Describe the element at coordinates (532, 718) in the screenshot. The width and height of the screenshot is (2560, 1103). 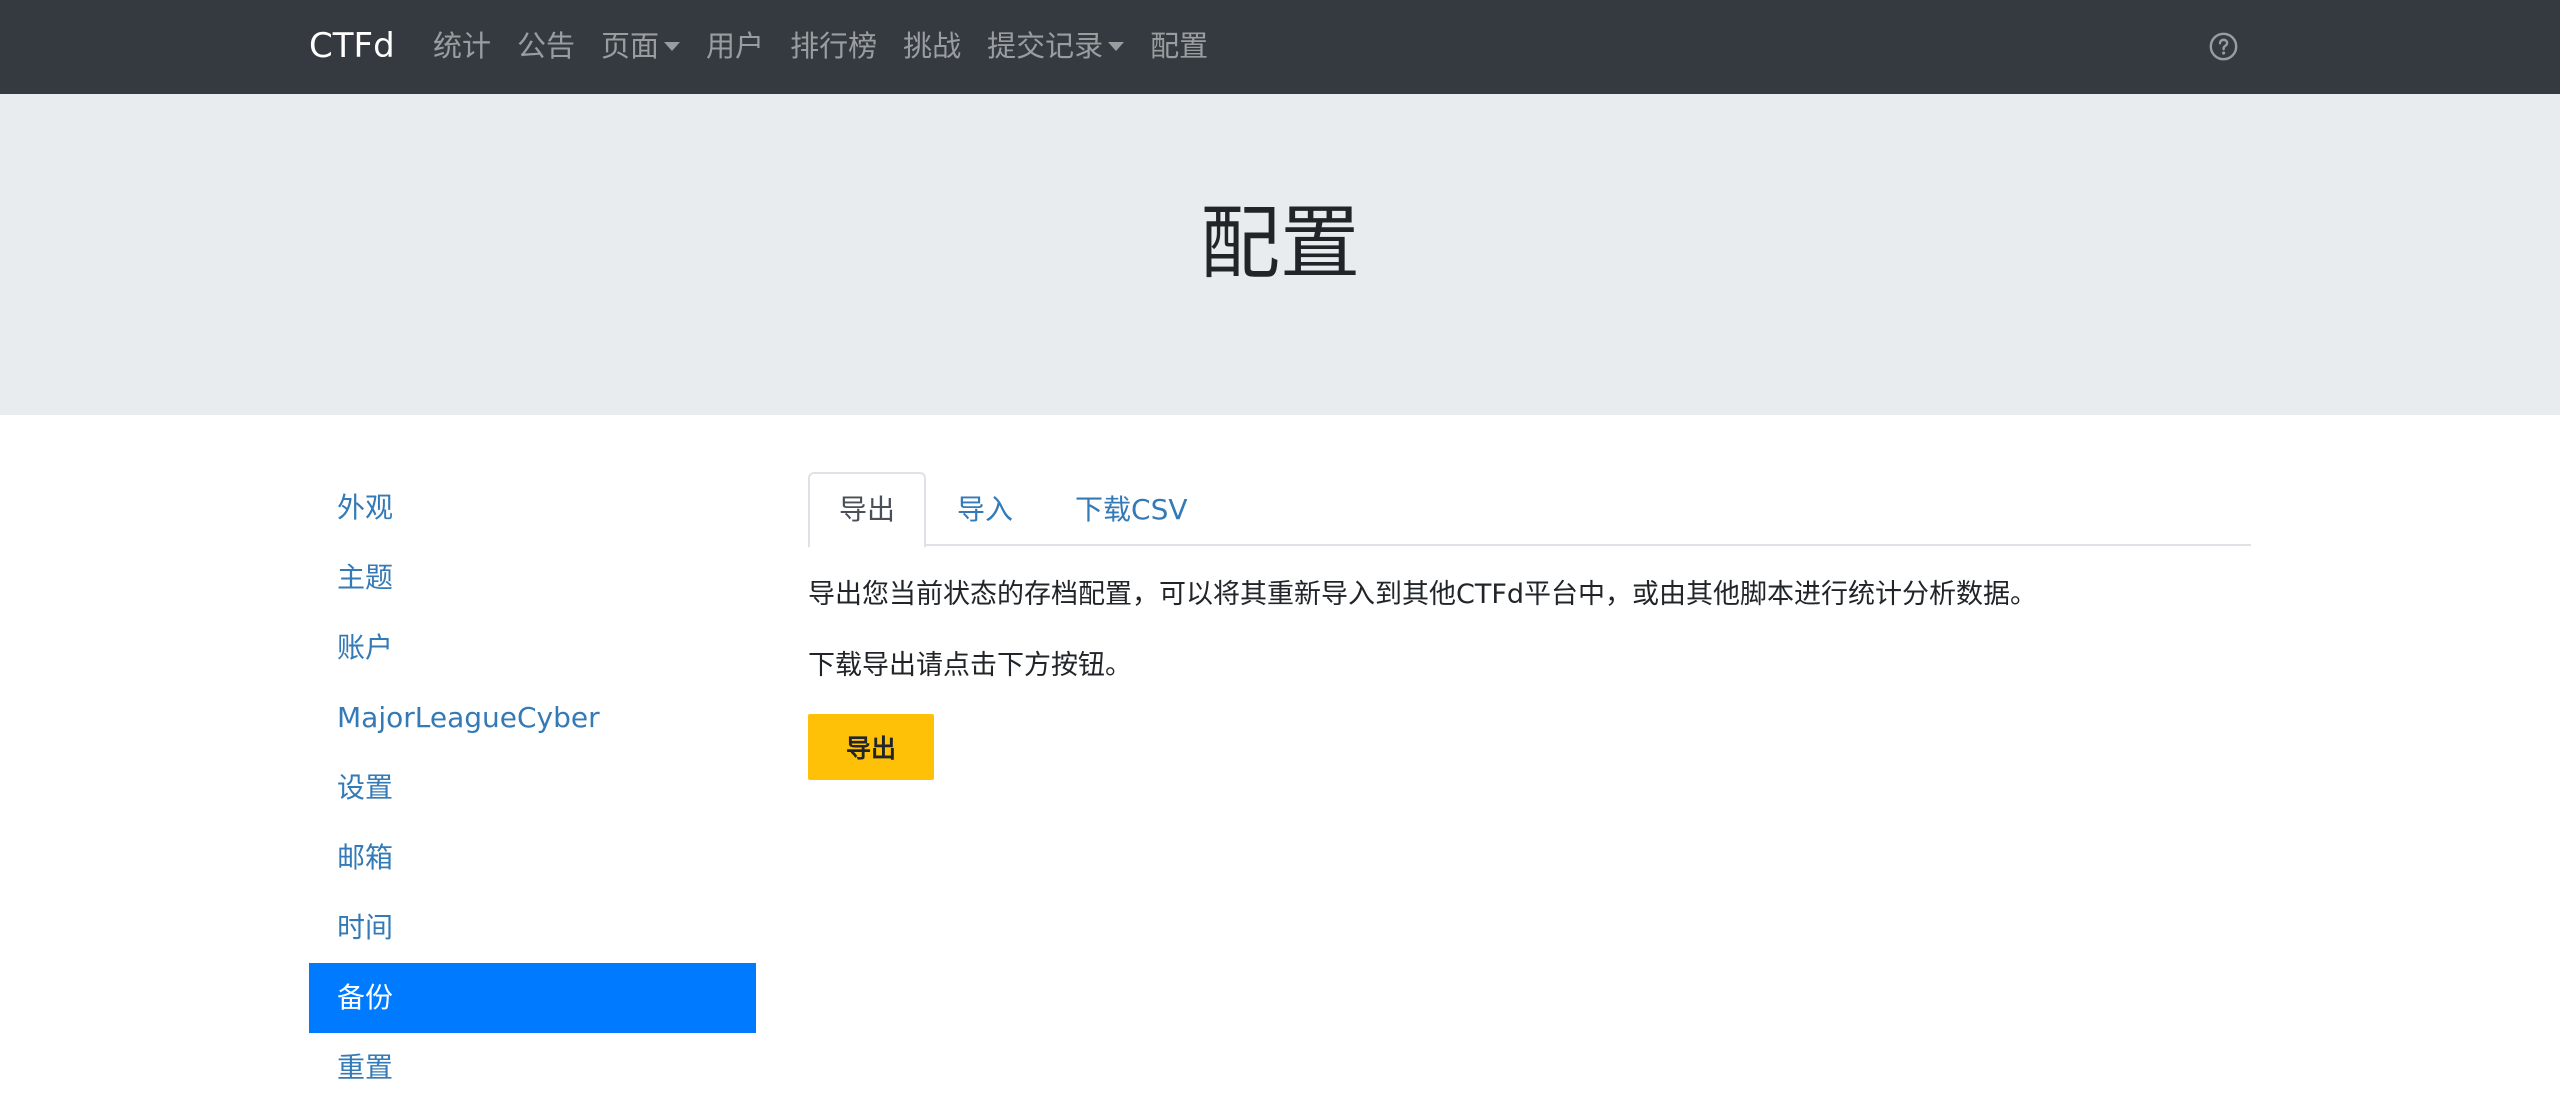
I see `sidebar-item-majorleaguecyber: MajorLeagueCyber` at that location.